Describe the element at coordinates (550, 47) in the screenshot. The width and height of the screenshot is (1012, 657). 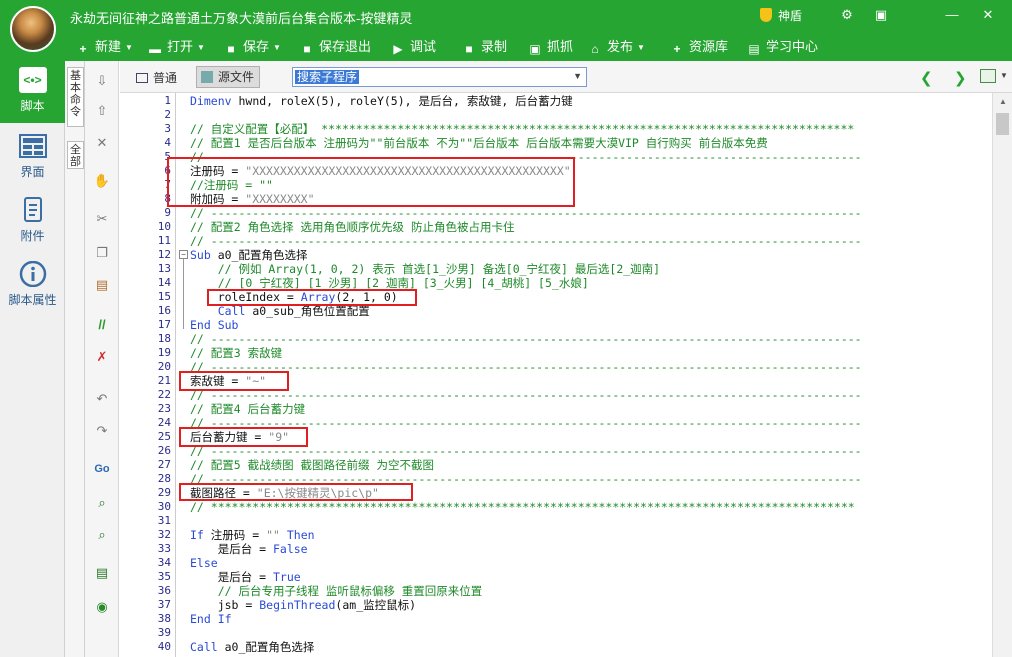
I see `capture-button: ▣ 抓抓` at that location.